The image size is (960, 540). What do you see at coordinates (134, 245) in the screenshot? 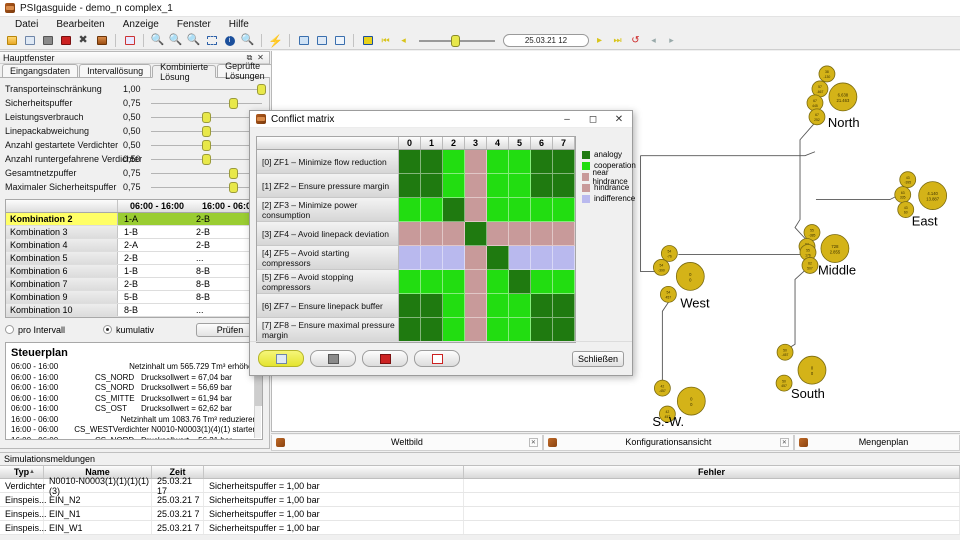
I see `table-row: Kombination 4 2-A 2-B` at bounding box center [134, 245].